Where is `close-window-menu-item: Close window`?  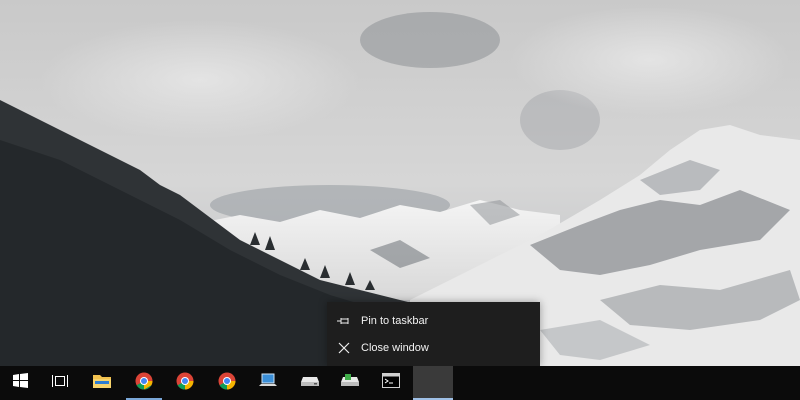
close-window-menu-item: Close window is located at coordinates (433, 348).